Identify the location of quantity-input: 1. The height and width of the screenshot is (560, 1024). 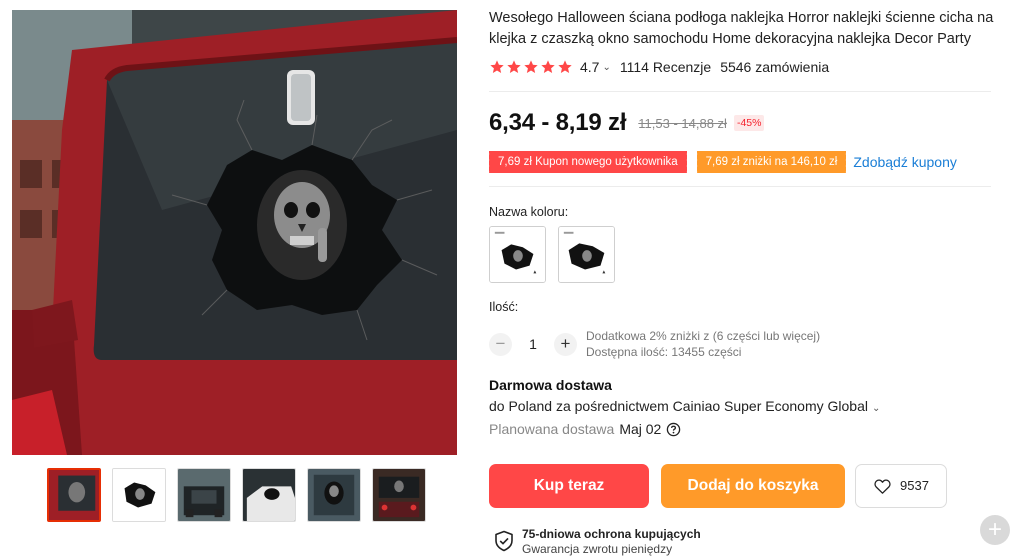
(533, 344).